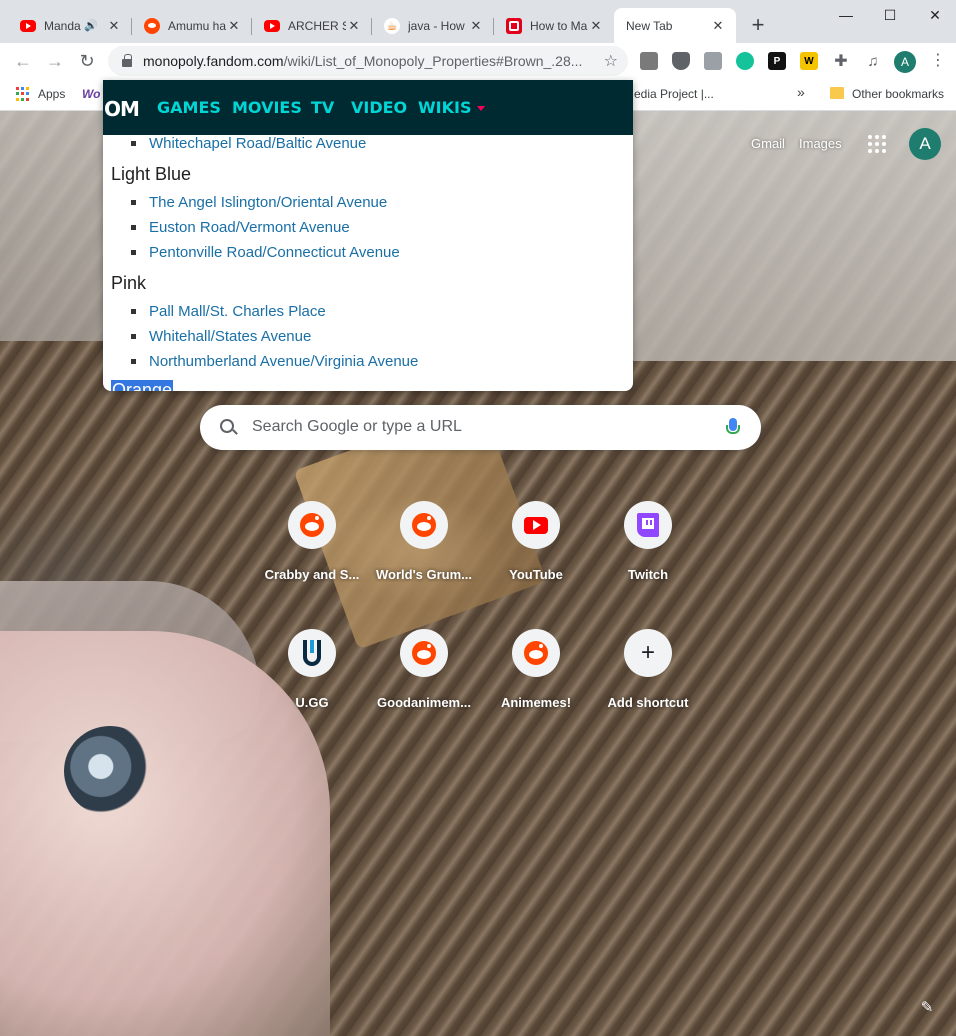 The height and width of the screenshot is (1036, 956). I want to click on close-window-button: ✕, so click(934, 15).